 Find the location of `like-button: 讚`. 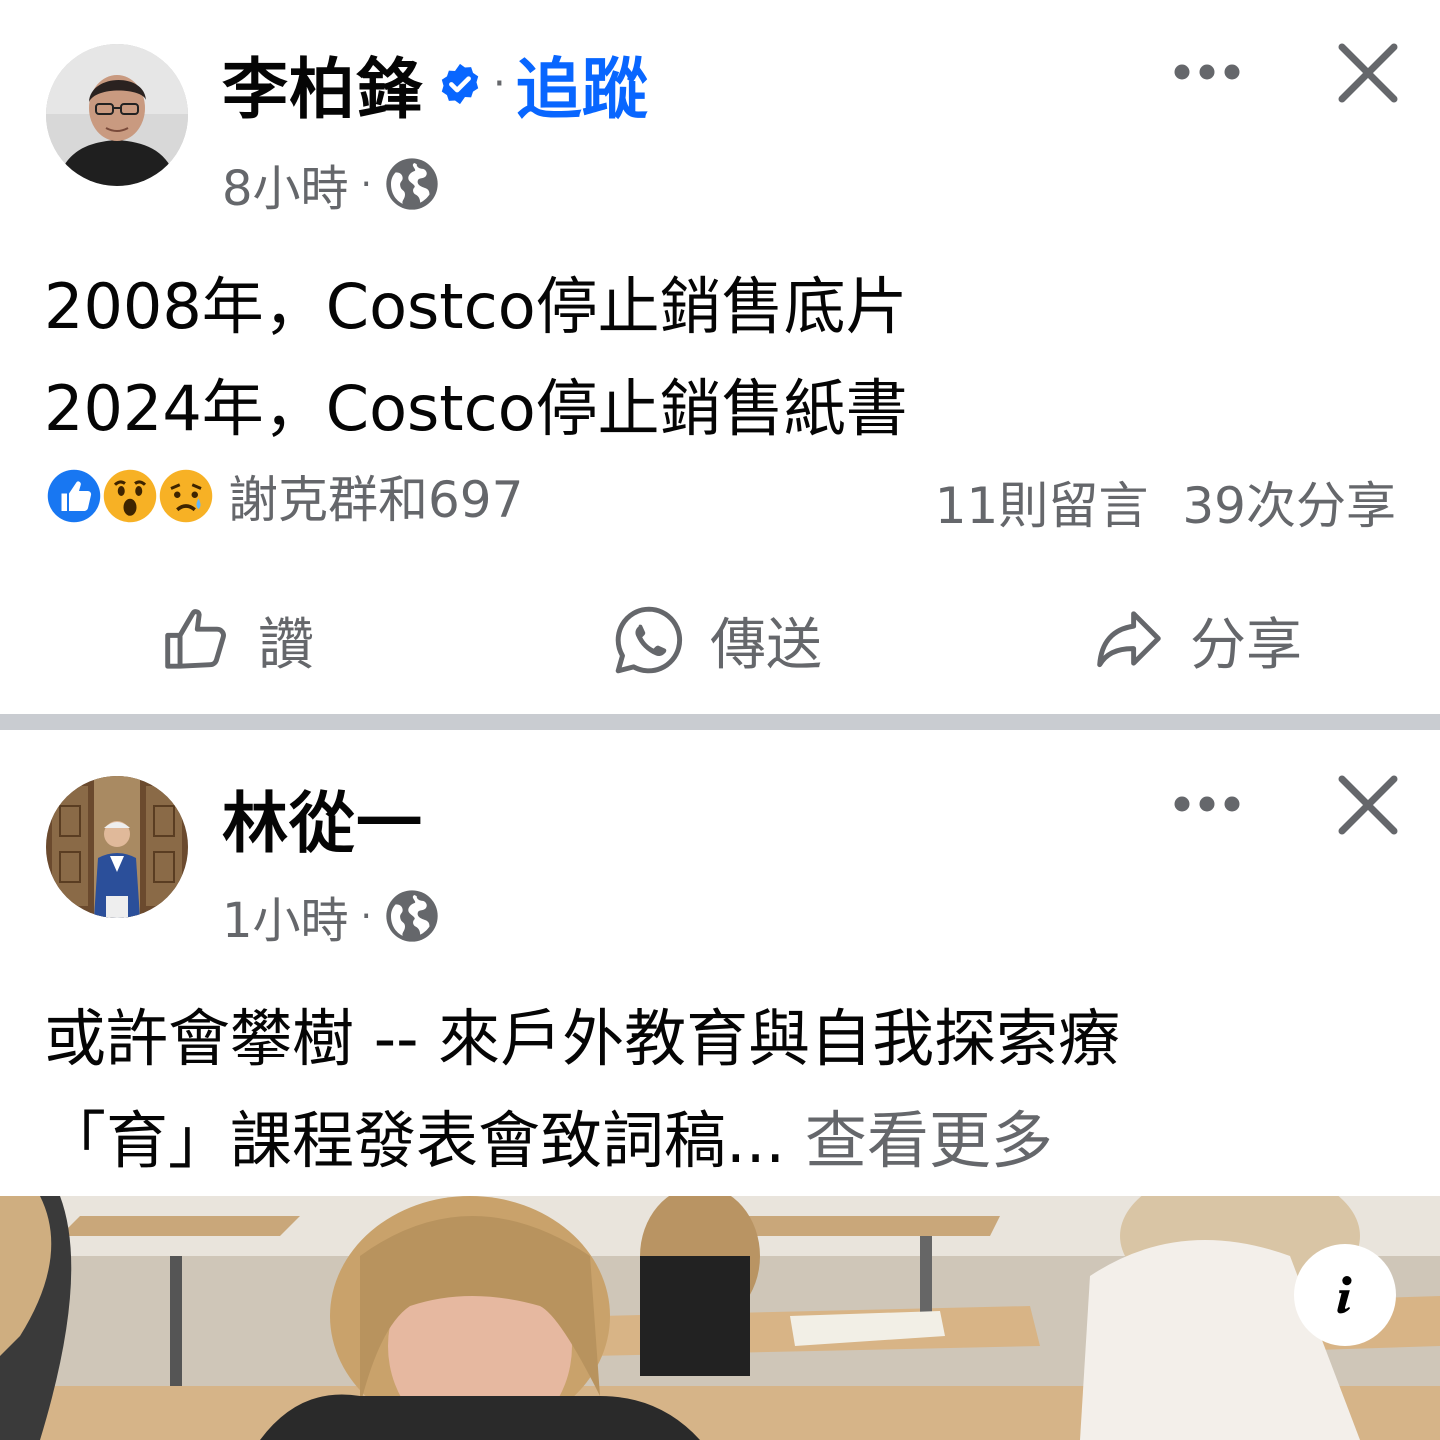

like-button: 讚 is located at coordinates (237, 640).